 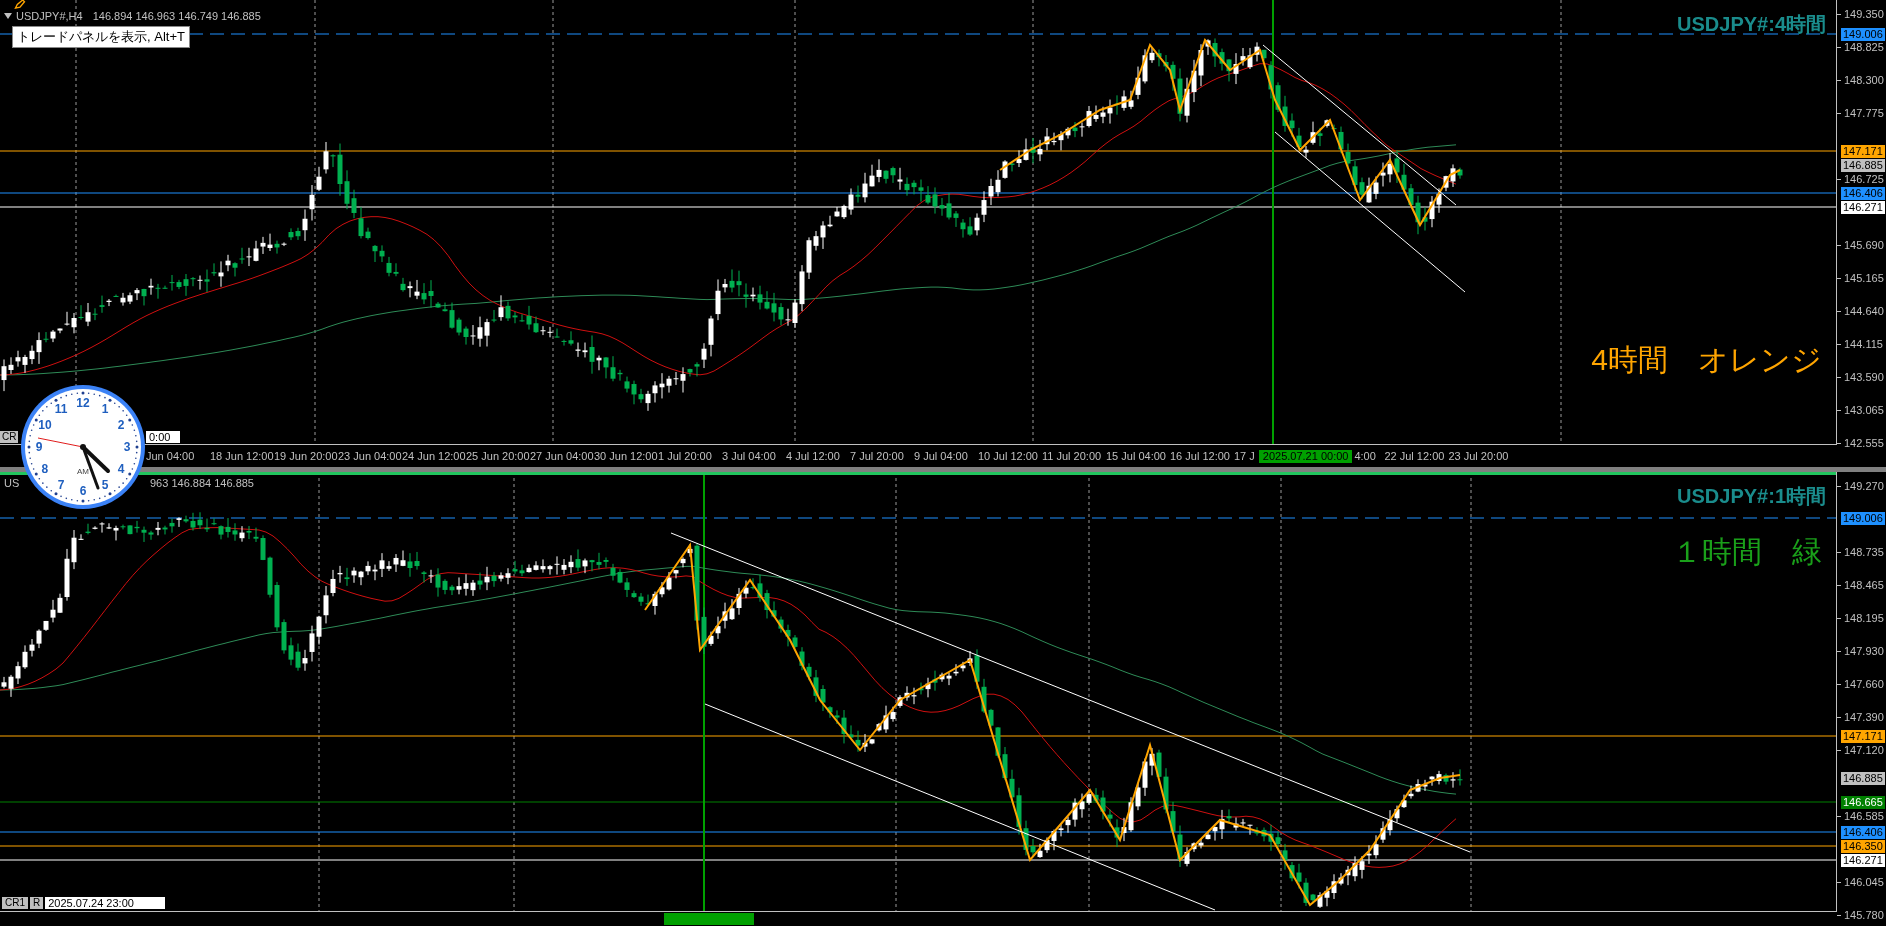 I want to click on time-axis-label: 3 Jul 04:00, so click(x=749, y=456).